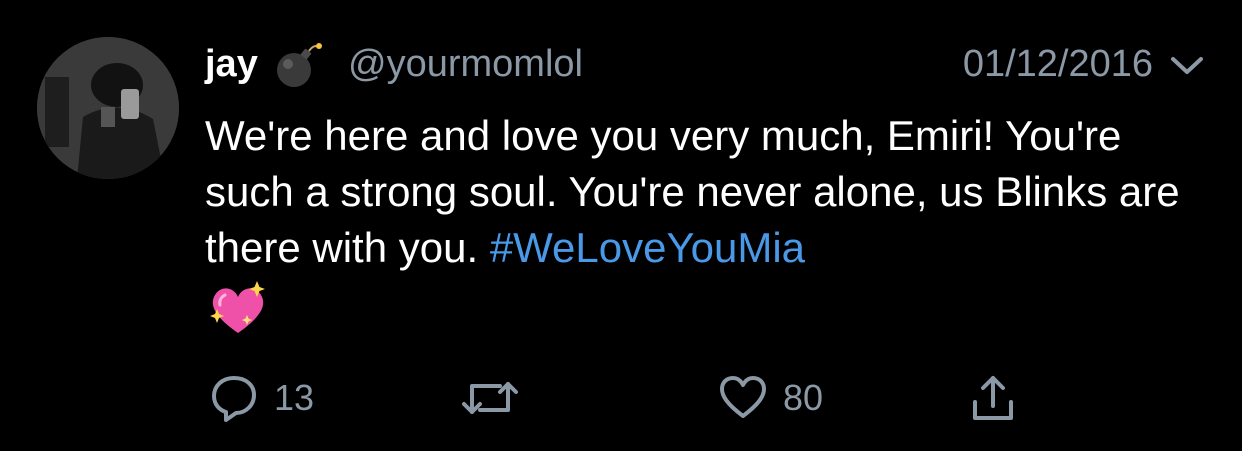 Image resolution: width=1242 pixels, height=451 pixels. I want to click on chevron-down-icon, so click(1187, 65).